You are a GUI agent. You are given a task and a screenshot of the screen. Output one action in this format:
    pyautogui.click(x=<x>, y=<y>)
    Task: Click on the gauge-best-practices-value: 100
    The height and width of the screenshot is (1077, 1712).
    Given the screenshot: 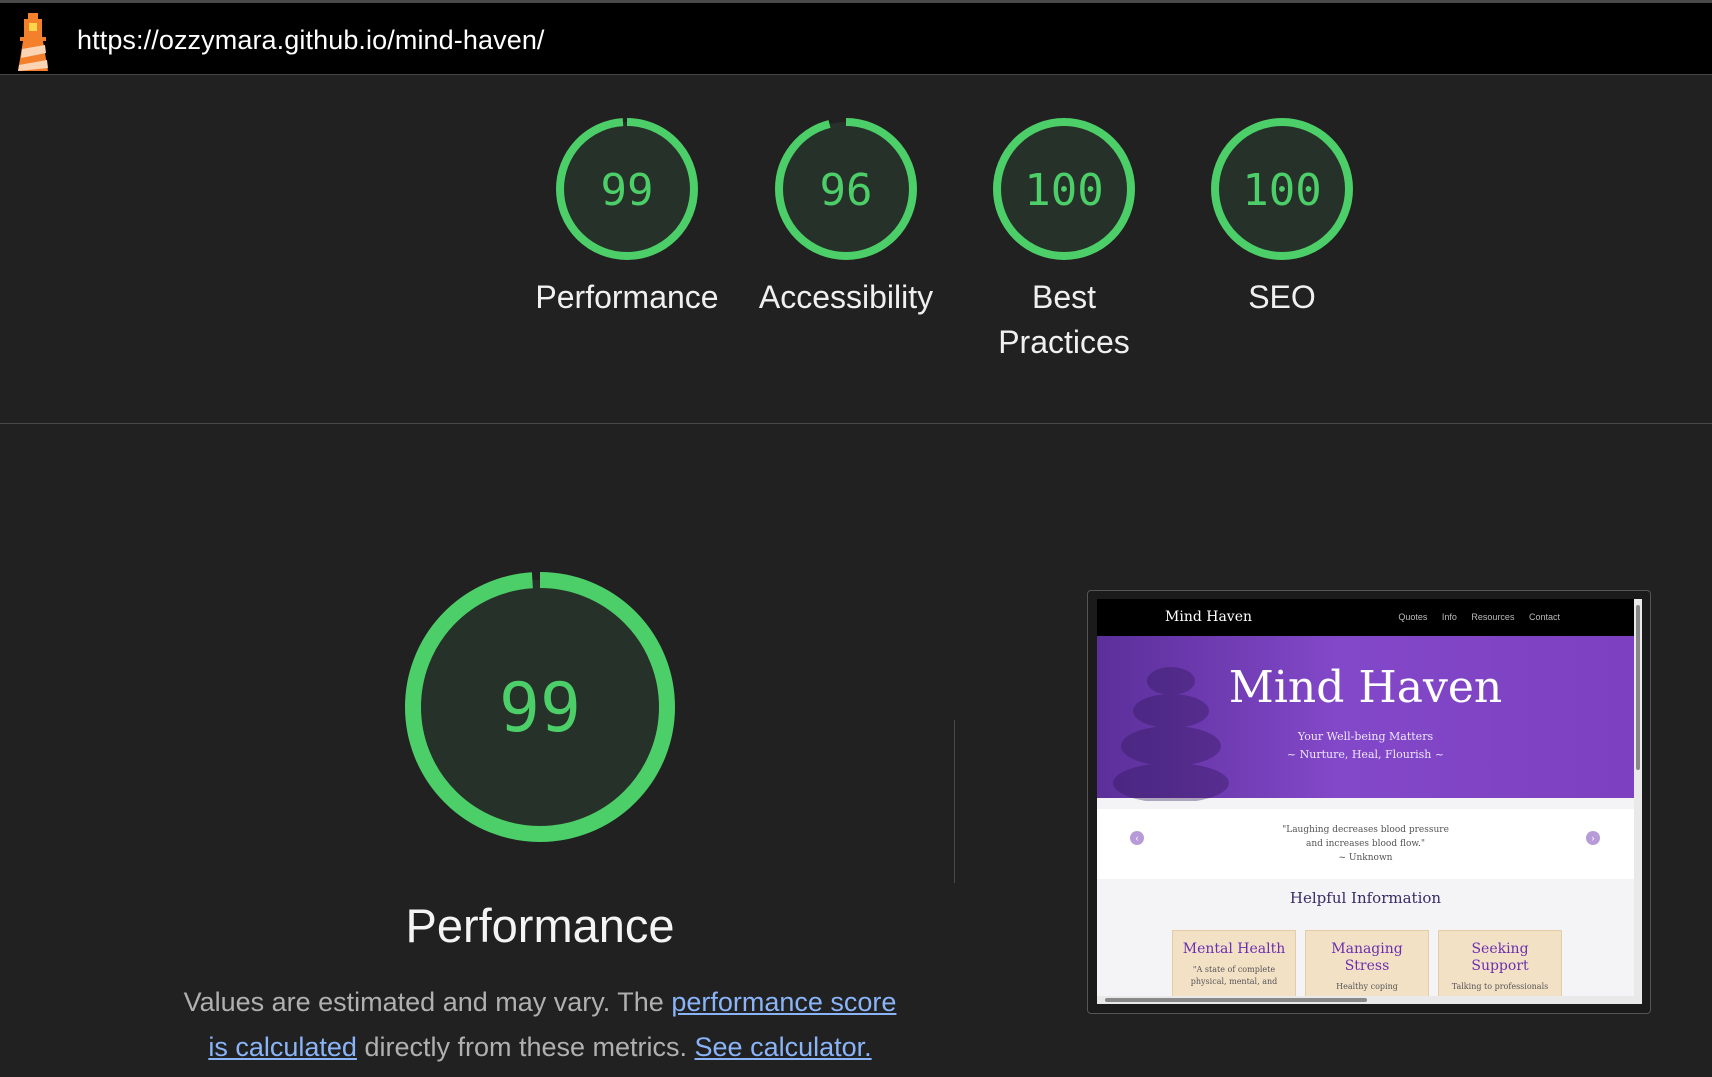 What is the action you would take?
    pyautogui.click(x=1063, y=190)
    